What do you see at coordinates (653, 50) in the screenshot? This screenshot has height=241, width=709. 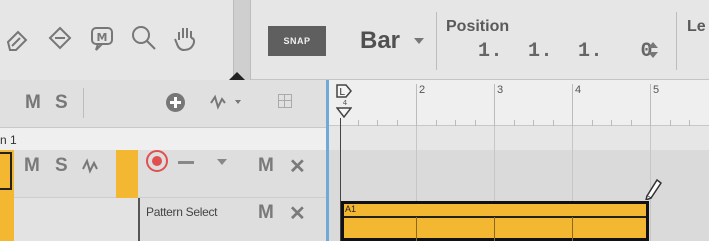 I see `position-spinner-icon` at bounding box center [653, 50].